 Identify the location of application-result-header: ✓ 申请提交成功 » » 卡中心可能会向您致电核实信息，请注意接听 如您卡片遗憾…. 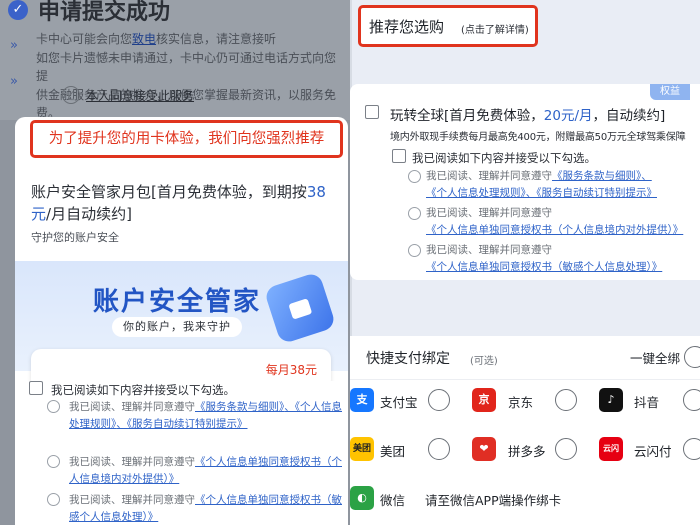
(175, 60).